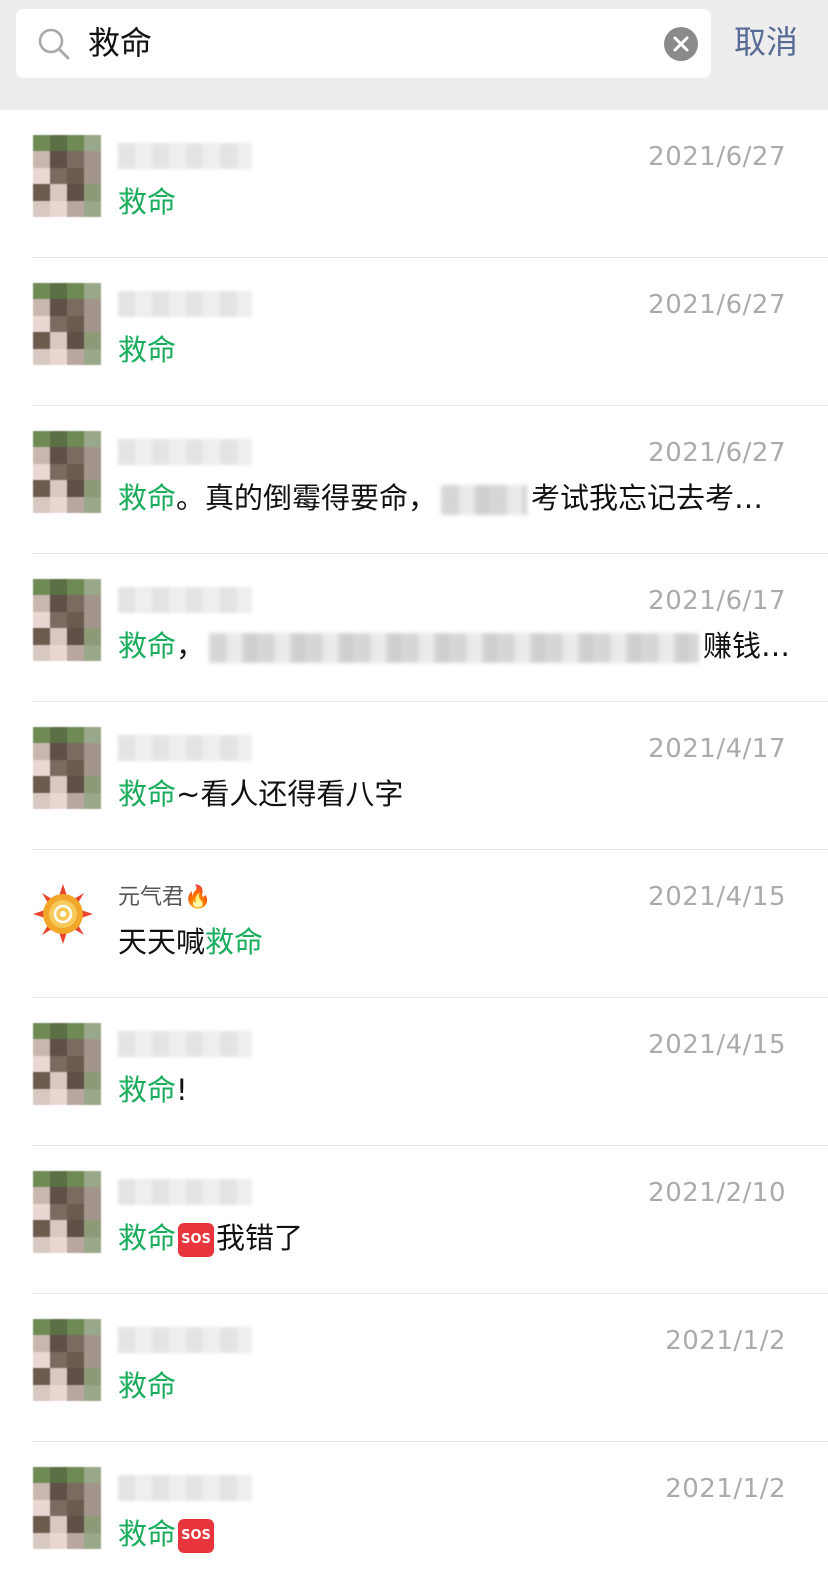 The height and width of the screenshot is (1590, 828). What do you see at coordinates (453, 1534) in the screenshot?
I see `message-preview: 救命 SOS` at bounding box center [453, 1534].